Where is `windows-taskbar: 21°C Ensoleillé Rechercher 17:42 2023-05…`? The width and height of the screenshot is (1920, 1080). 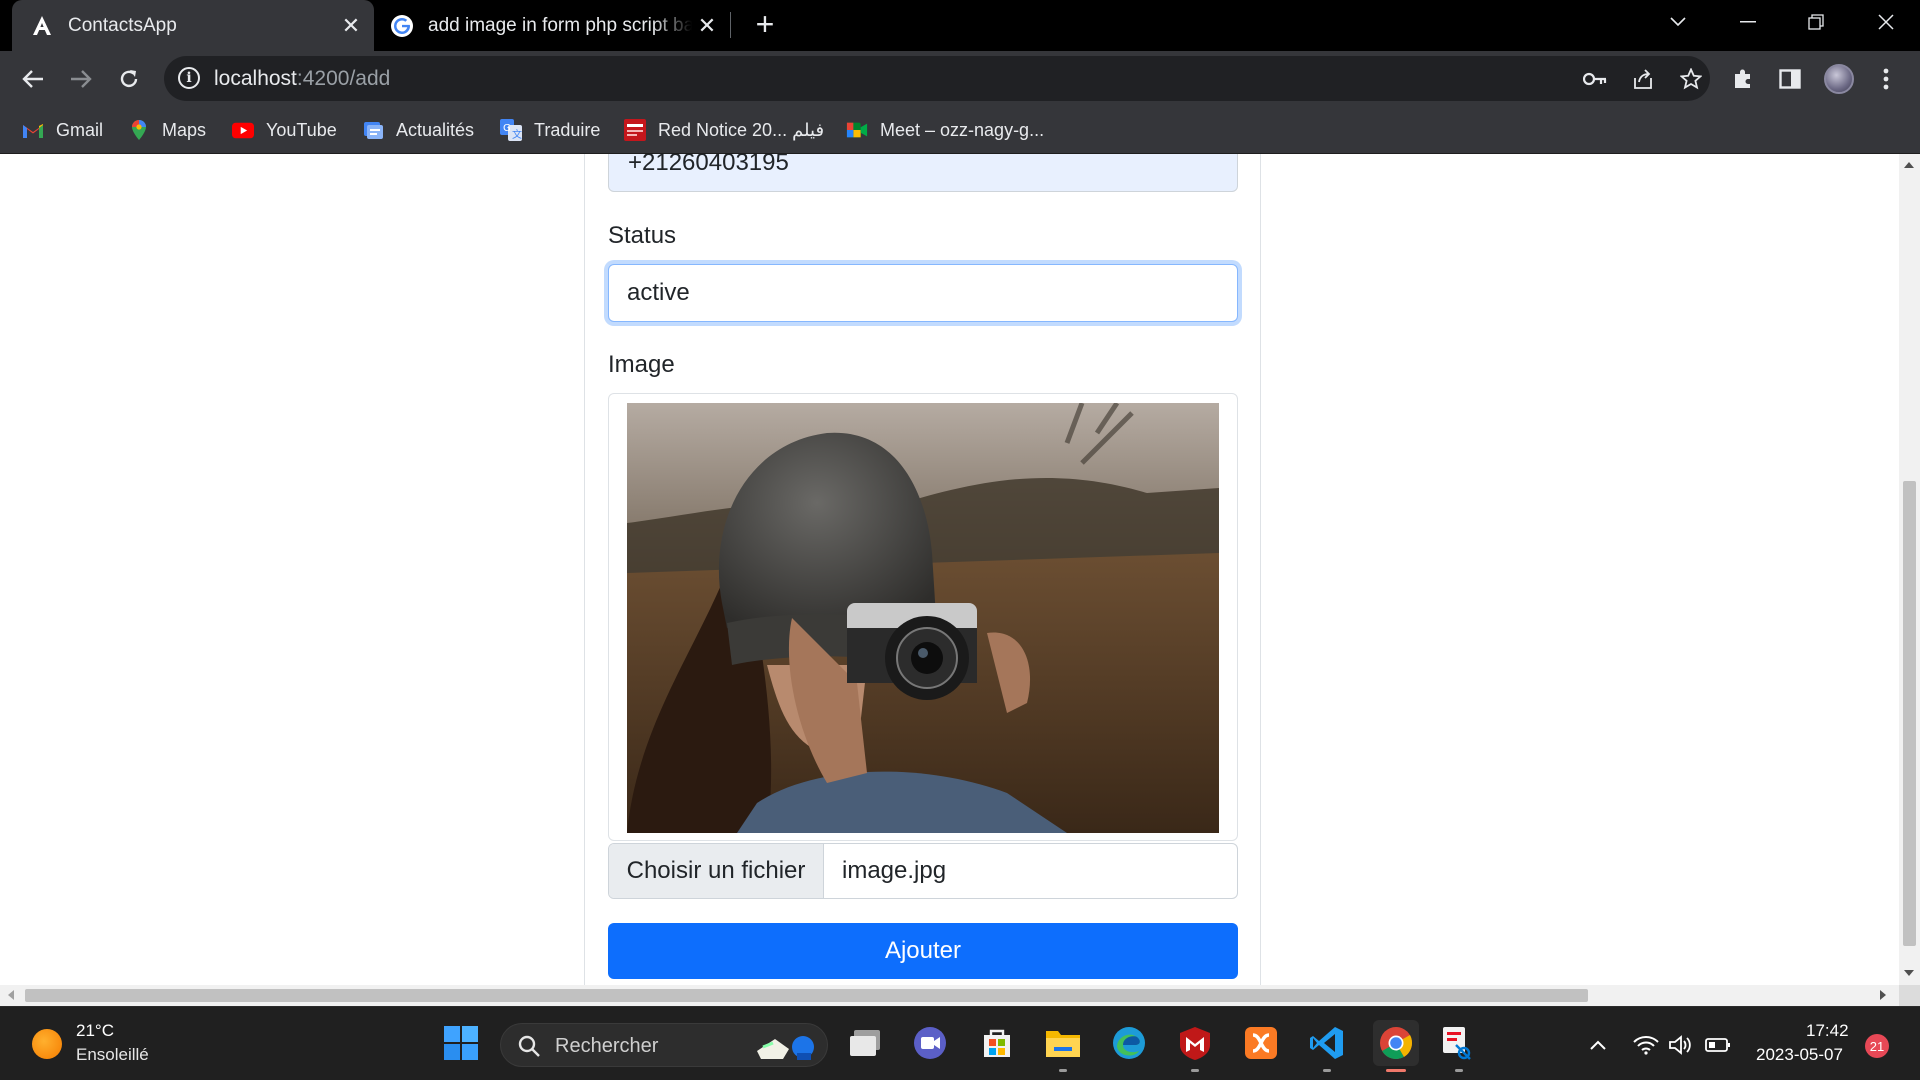 windows-taskbar: 21°C Ensoleillé Rechercher 17:42 2023-05… is located at coordinates (960, 1043).